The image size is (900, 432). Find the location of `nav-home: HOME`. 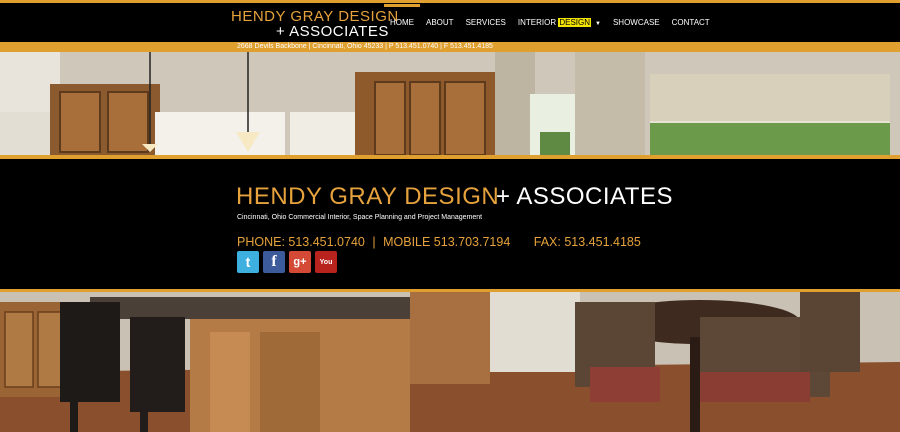

nav-home: HOME is located at coordinates (402, 15).